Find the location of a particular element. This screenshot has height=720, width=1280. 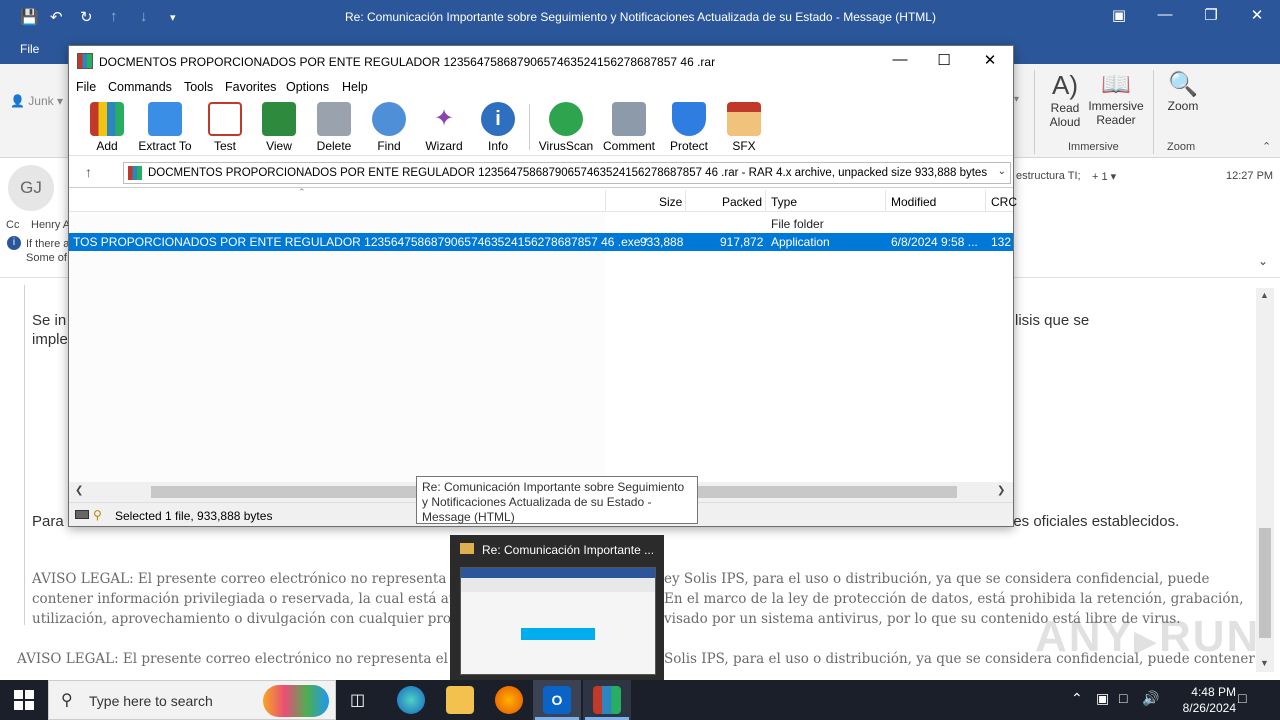

firefox-icon is located at coordinates (509, 700).